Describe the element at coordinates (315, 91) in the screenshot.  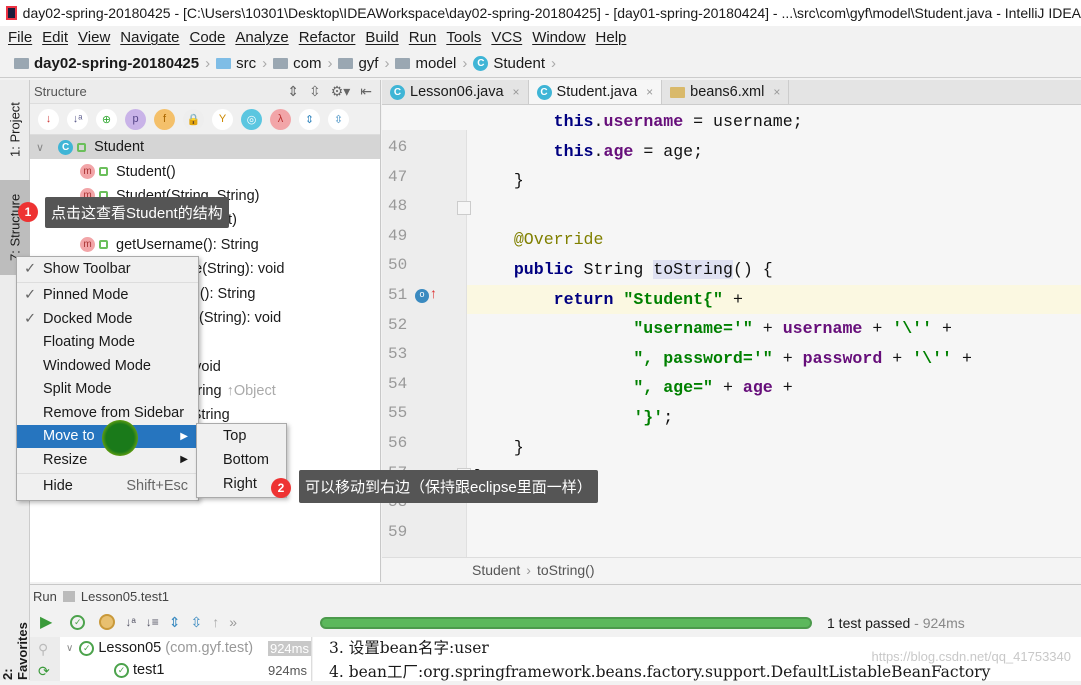
I see `collapse-icon: ⇳` at that location.